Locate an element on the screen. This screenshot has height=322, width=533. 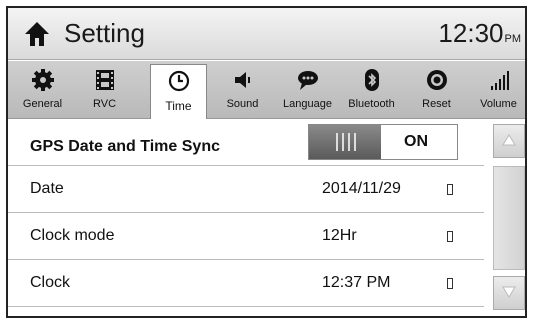
tab-volume: Volume is located at coordinates (497, 89).